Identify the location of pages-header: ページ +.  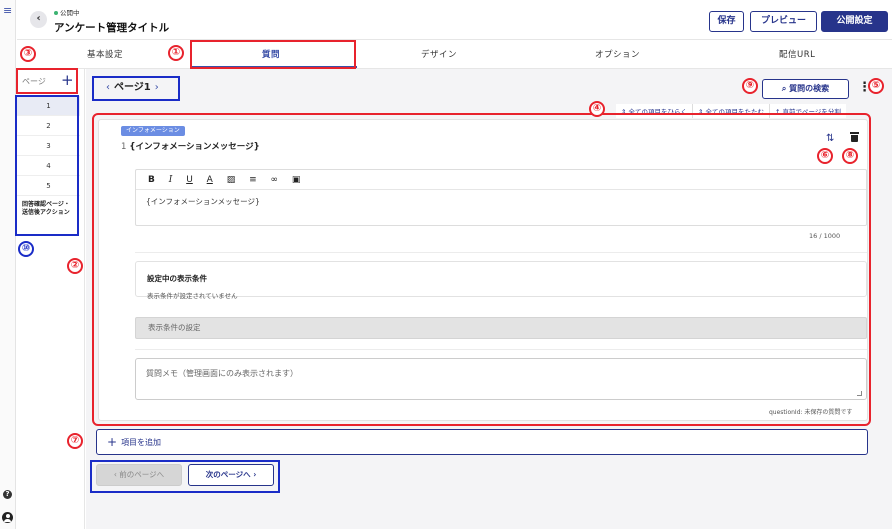
(51, 81).